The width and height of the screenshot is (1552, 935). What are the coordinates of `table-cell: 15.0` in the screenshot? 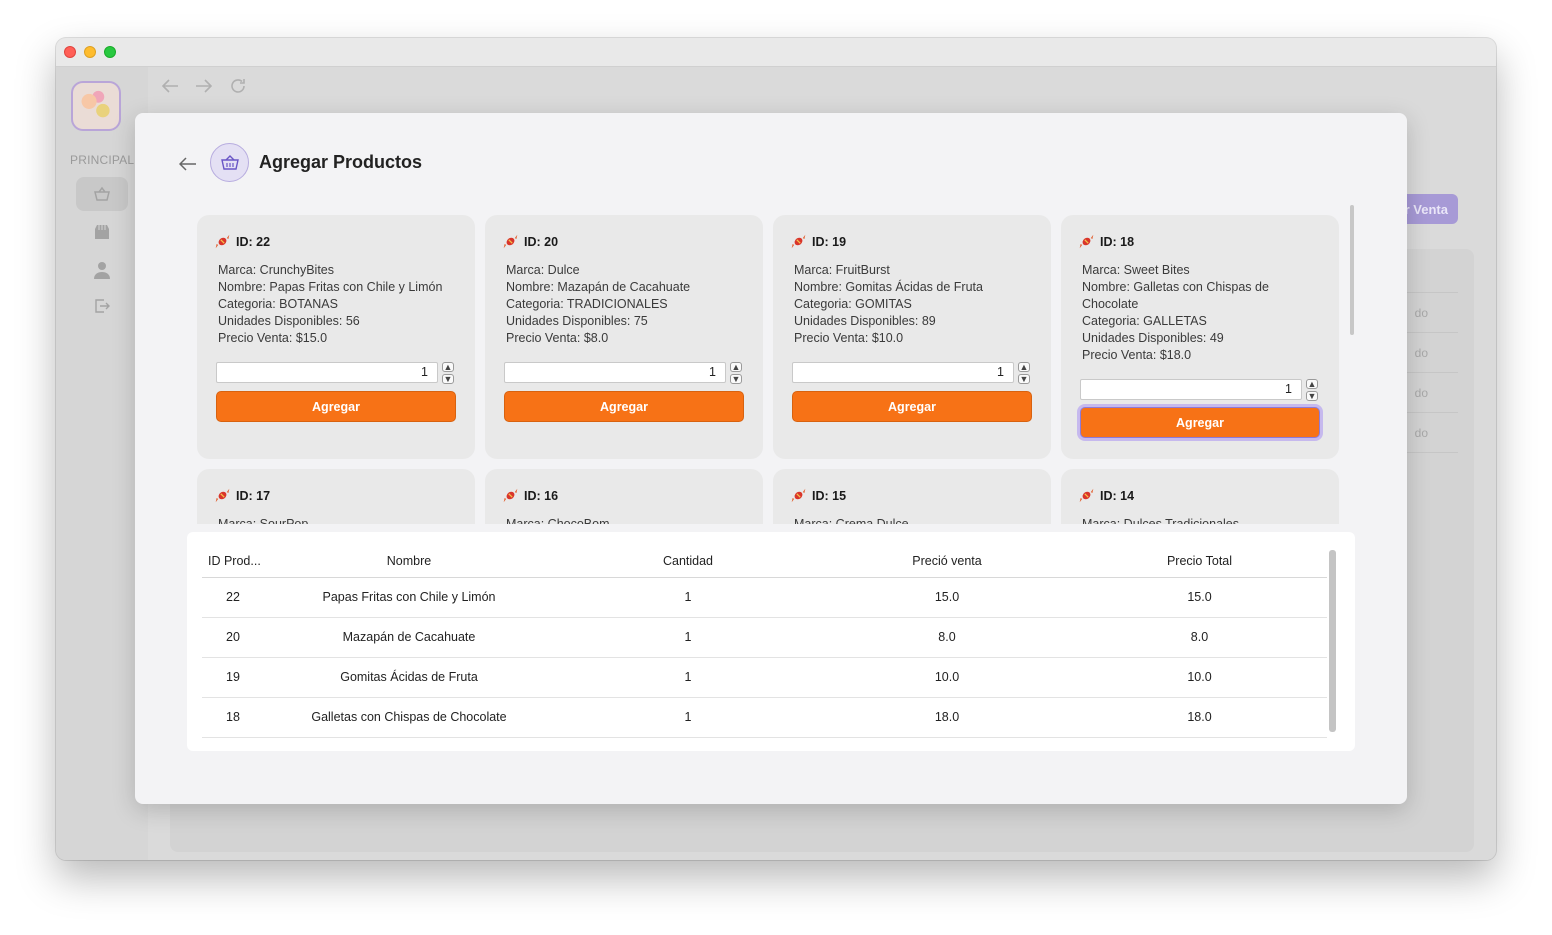 It's located at (1199, 597).